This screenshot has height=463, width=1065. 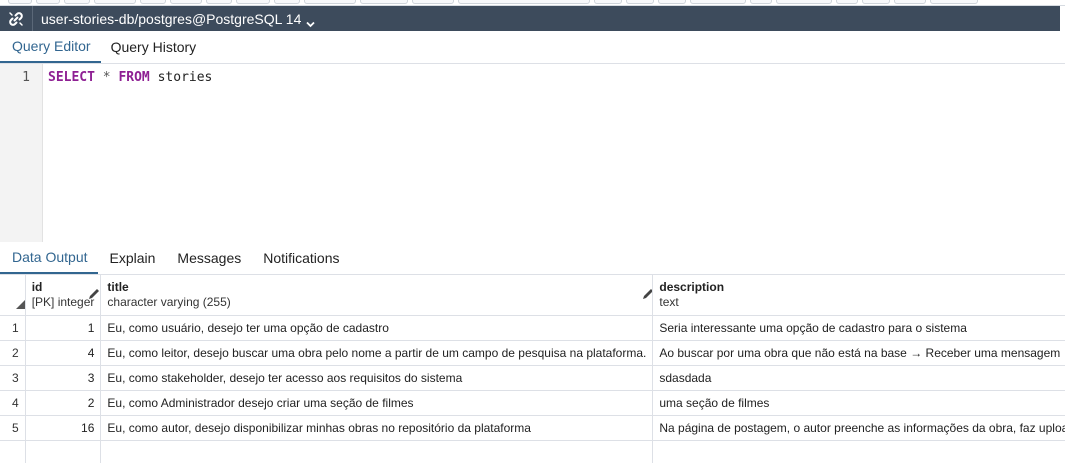 What do you see at coordinates (21, 153) in the screenshot?
I see `line-gutter: 1` at bounding box center [21, 153].